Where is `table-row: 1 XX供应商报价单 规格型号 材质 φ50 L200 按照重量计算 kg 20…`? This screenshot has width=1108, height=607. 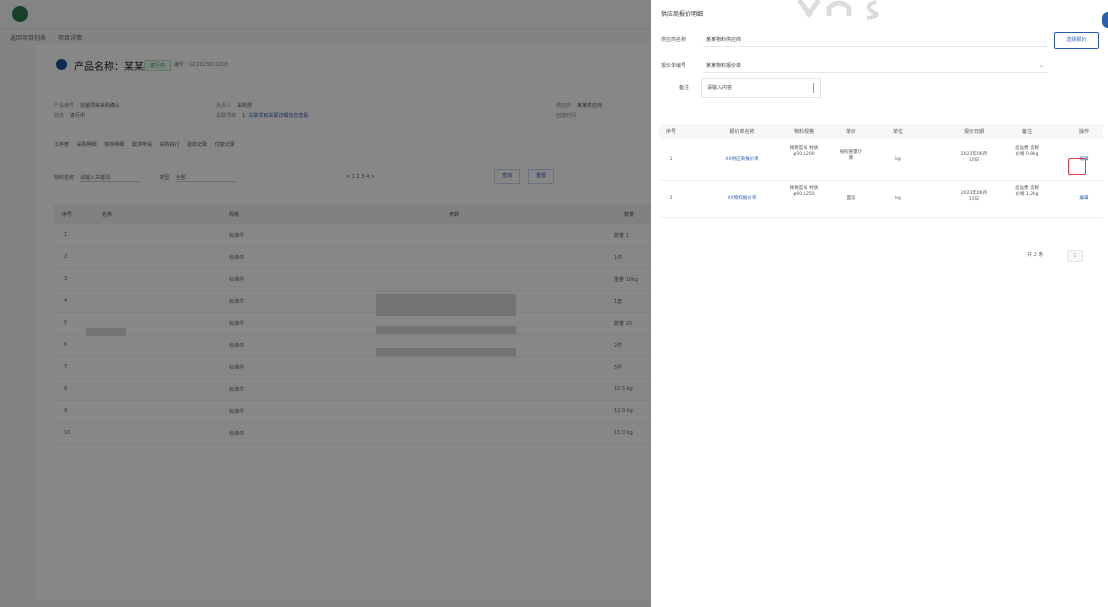 table-row: 1 XX供应商报价单 规格型号 材质 φ50 L200 按照重量计算 kg 20… is located at coordinates (881, 160).